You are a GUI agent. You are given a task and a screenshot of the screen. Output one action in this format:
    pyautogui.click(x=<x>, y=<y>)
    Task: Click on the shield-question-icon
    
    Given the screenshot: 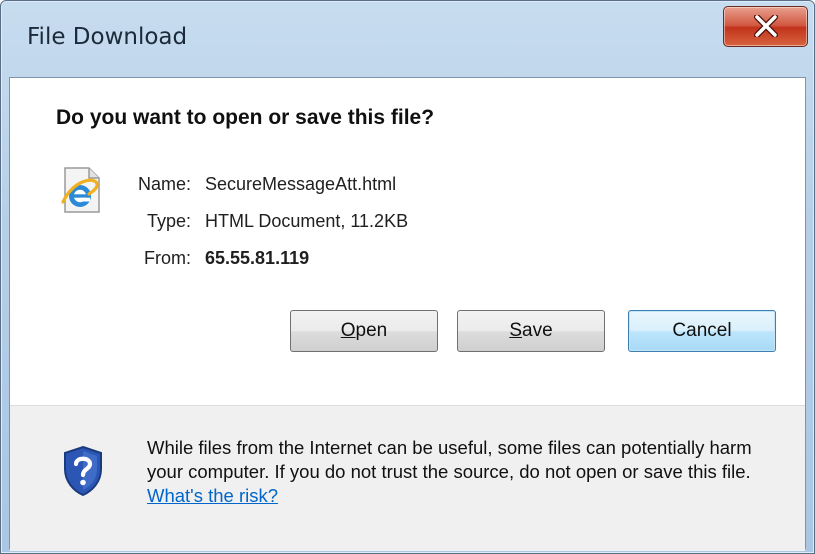 What is the action you would take?
    pyautogui.click(x=83, y=471)
    